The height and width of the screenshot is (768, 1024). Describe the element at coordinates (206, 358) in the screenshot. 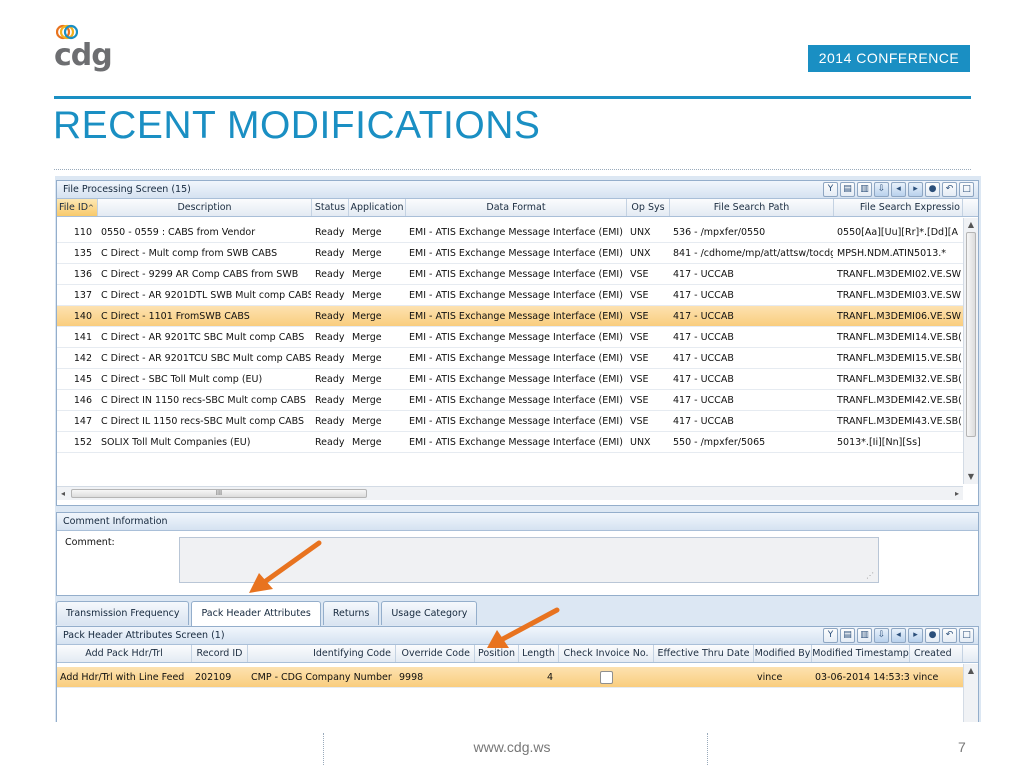

I see `table-cell: C Direct - AR 9201TCU SBC Mult comp CABS` at that location.